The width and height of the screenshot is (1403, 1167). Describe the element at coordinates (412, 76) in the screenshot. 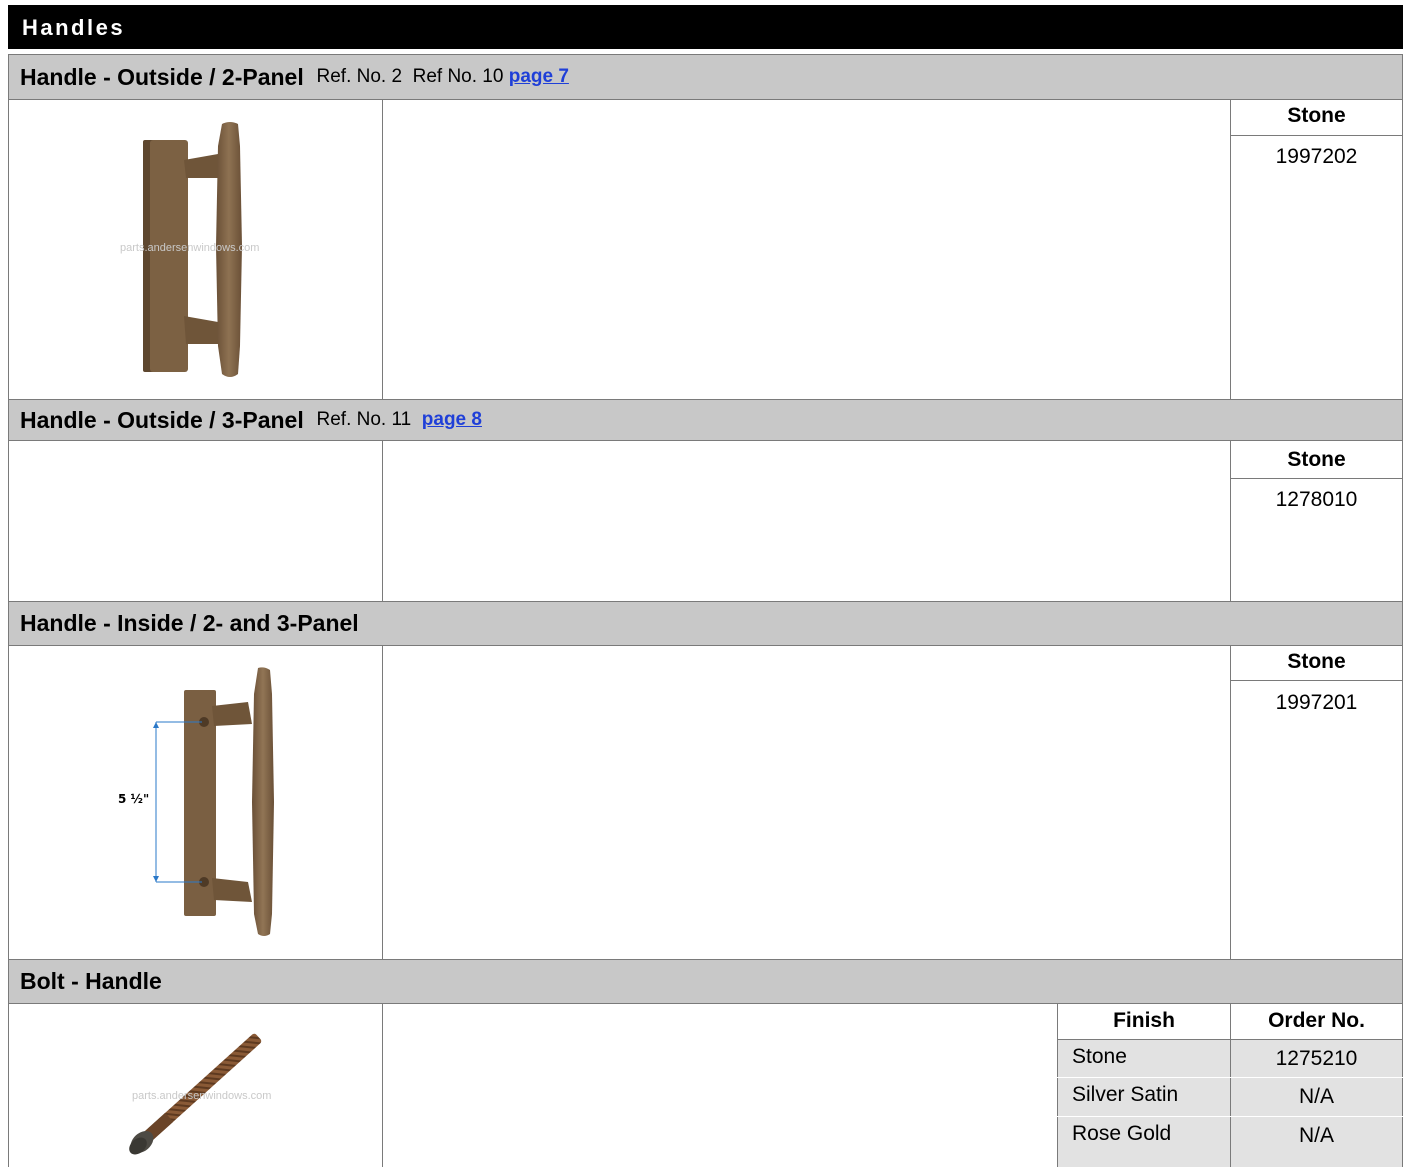

I see `ref-numbers: Ref. No. 2 Ref No. 10` at that location.